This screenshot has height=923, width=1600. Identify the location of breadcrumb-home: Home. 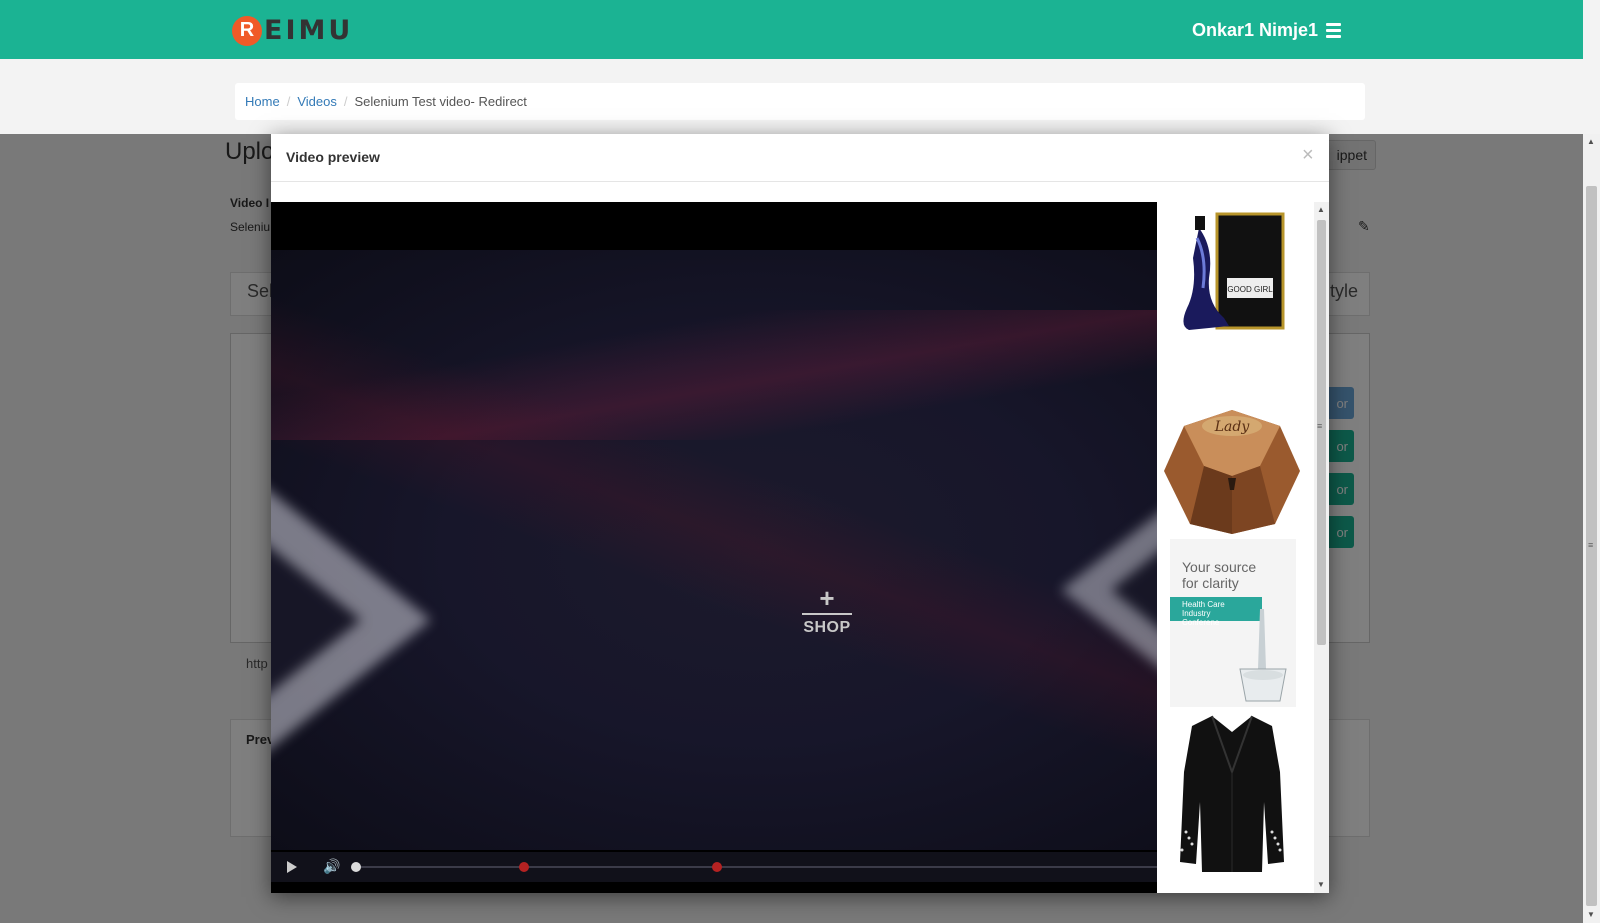
(262, 101).